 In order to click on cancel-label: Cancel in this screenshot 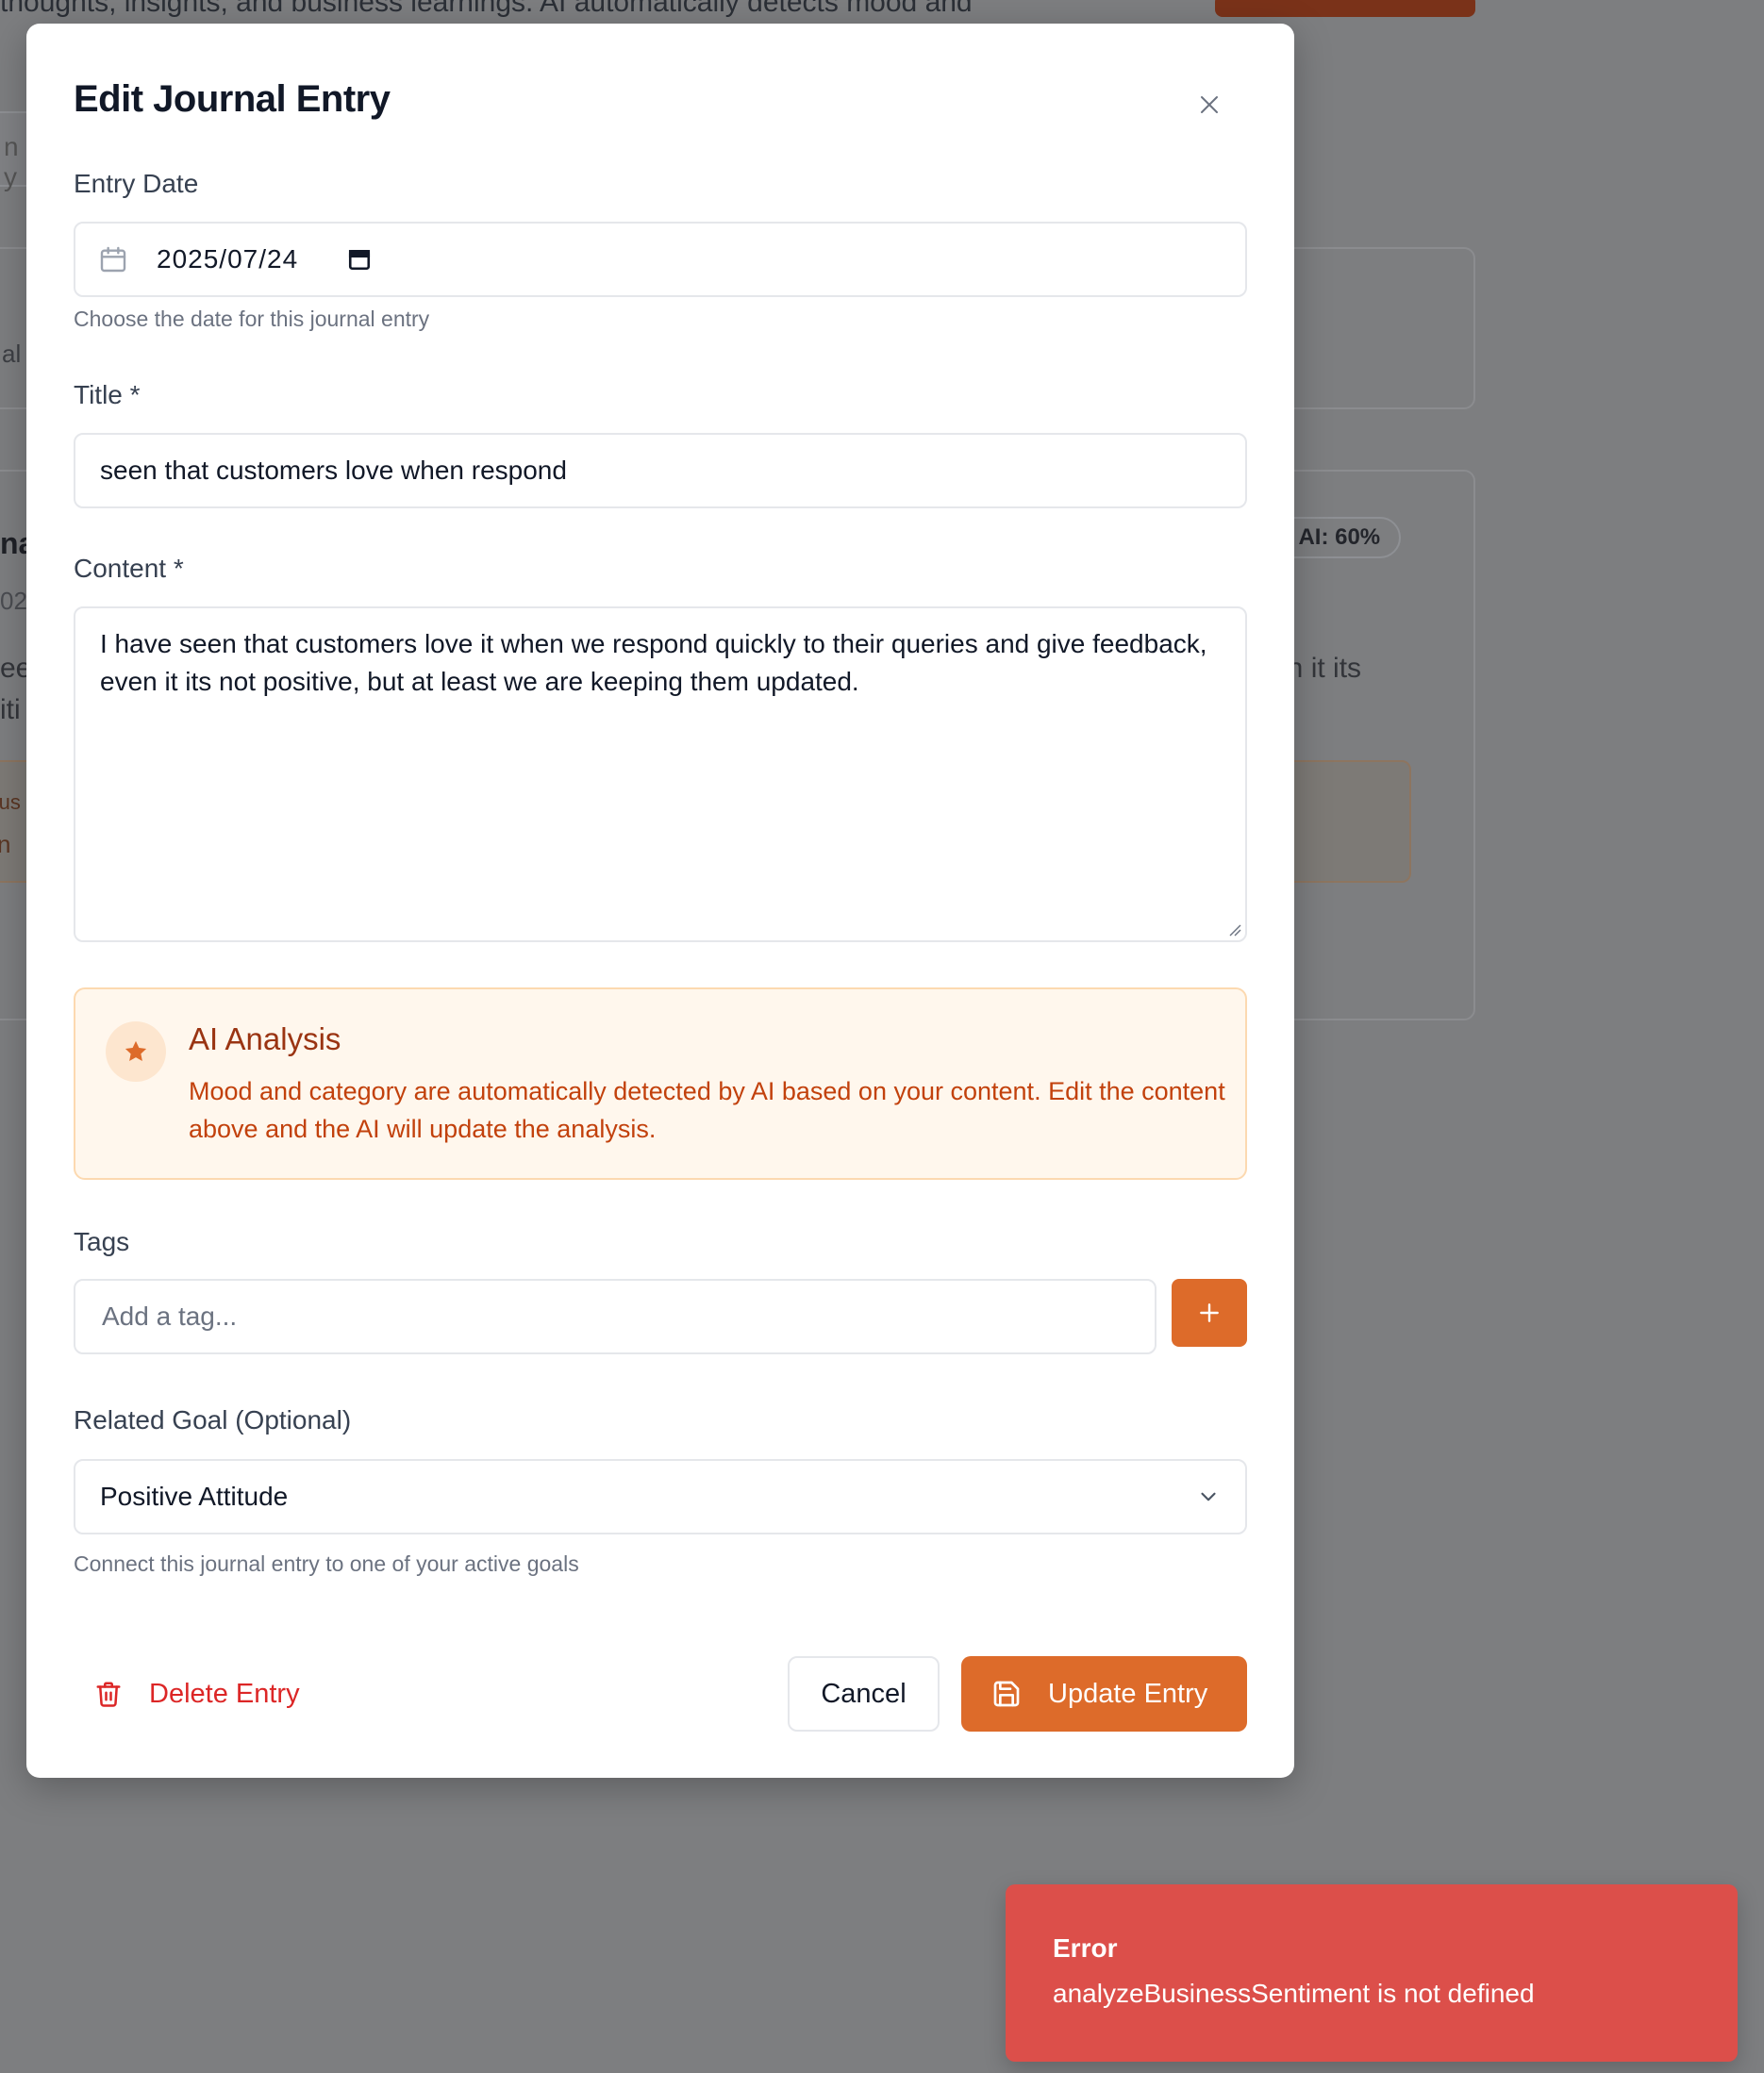, I will do `click(864, 1693)`.